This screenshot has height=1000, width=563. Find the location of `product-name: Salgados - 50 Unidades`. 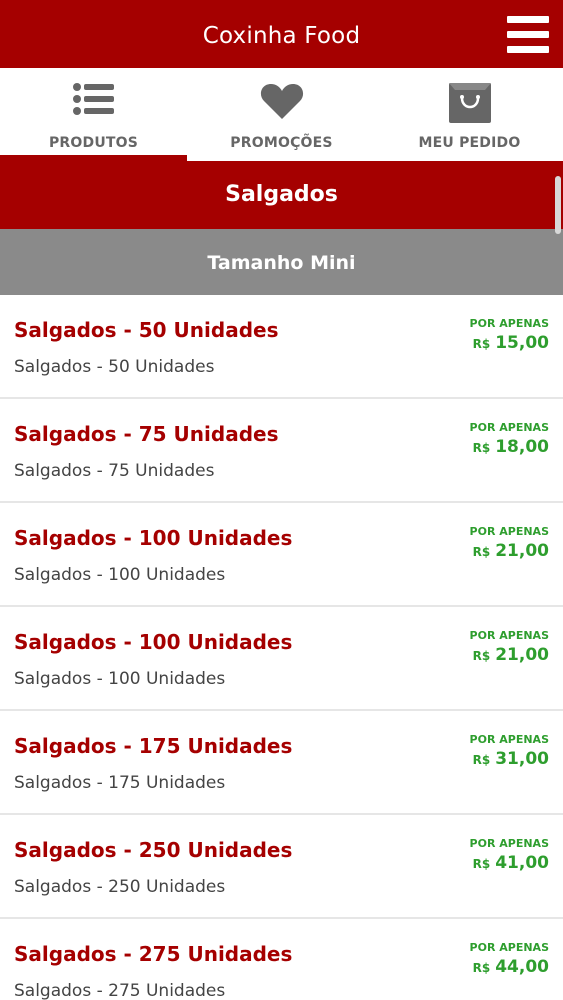

product-name: Salgados - 50 Unidades is located at coordinates (146, 330).